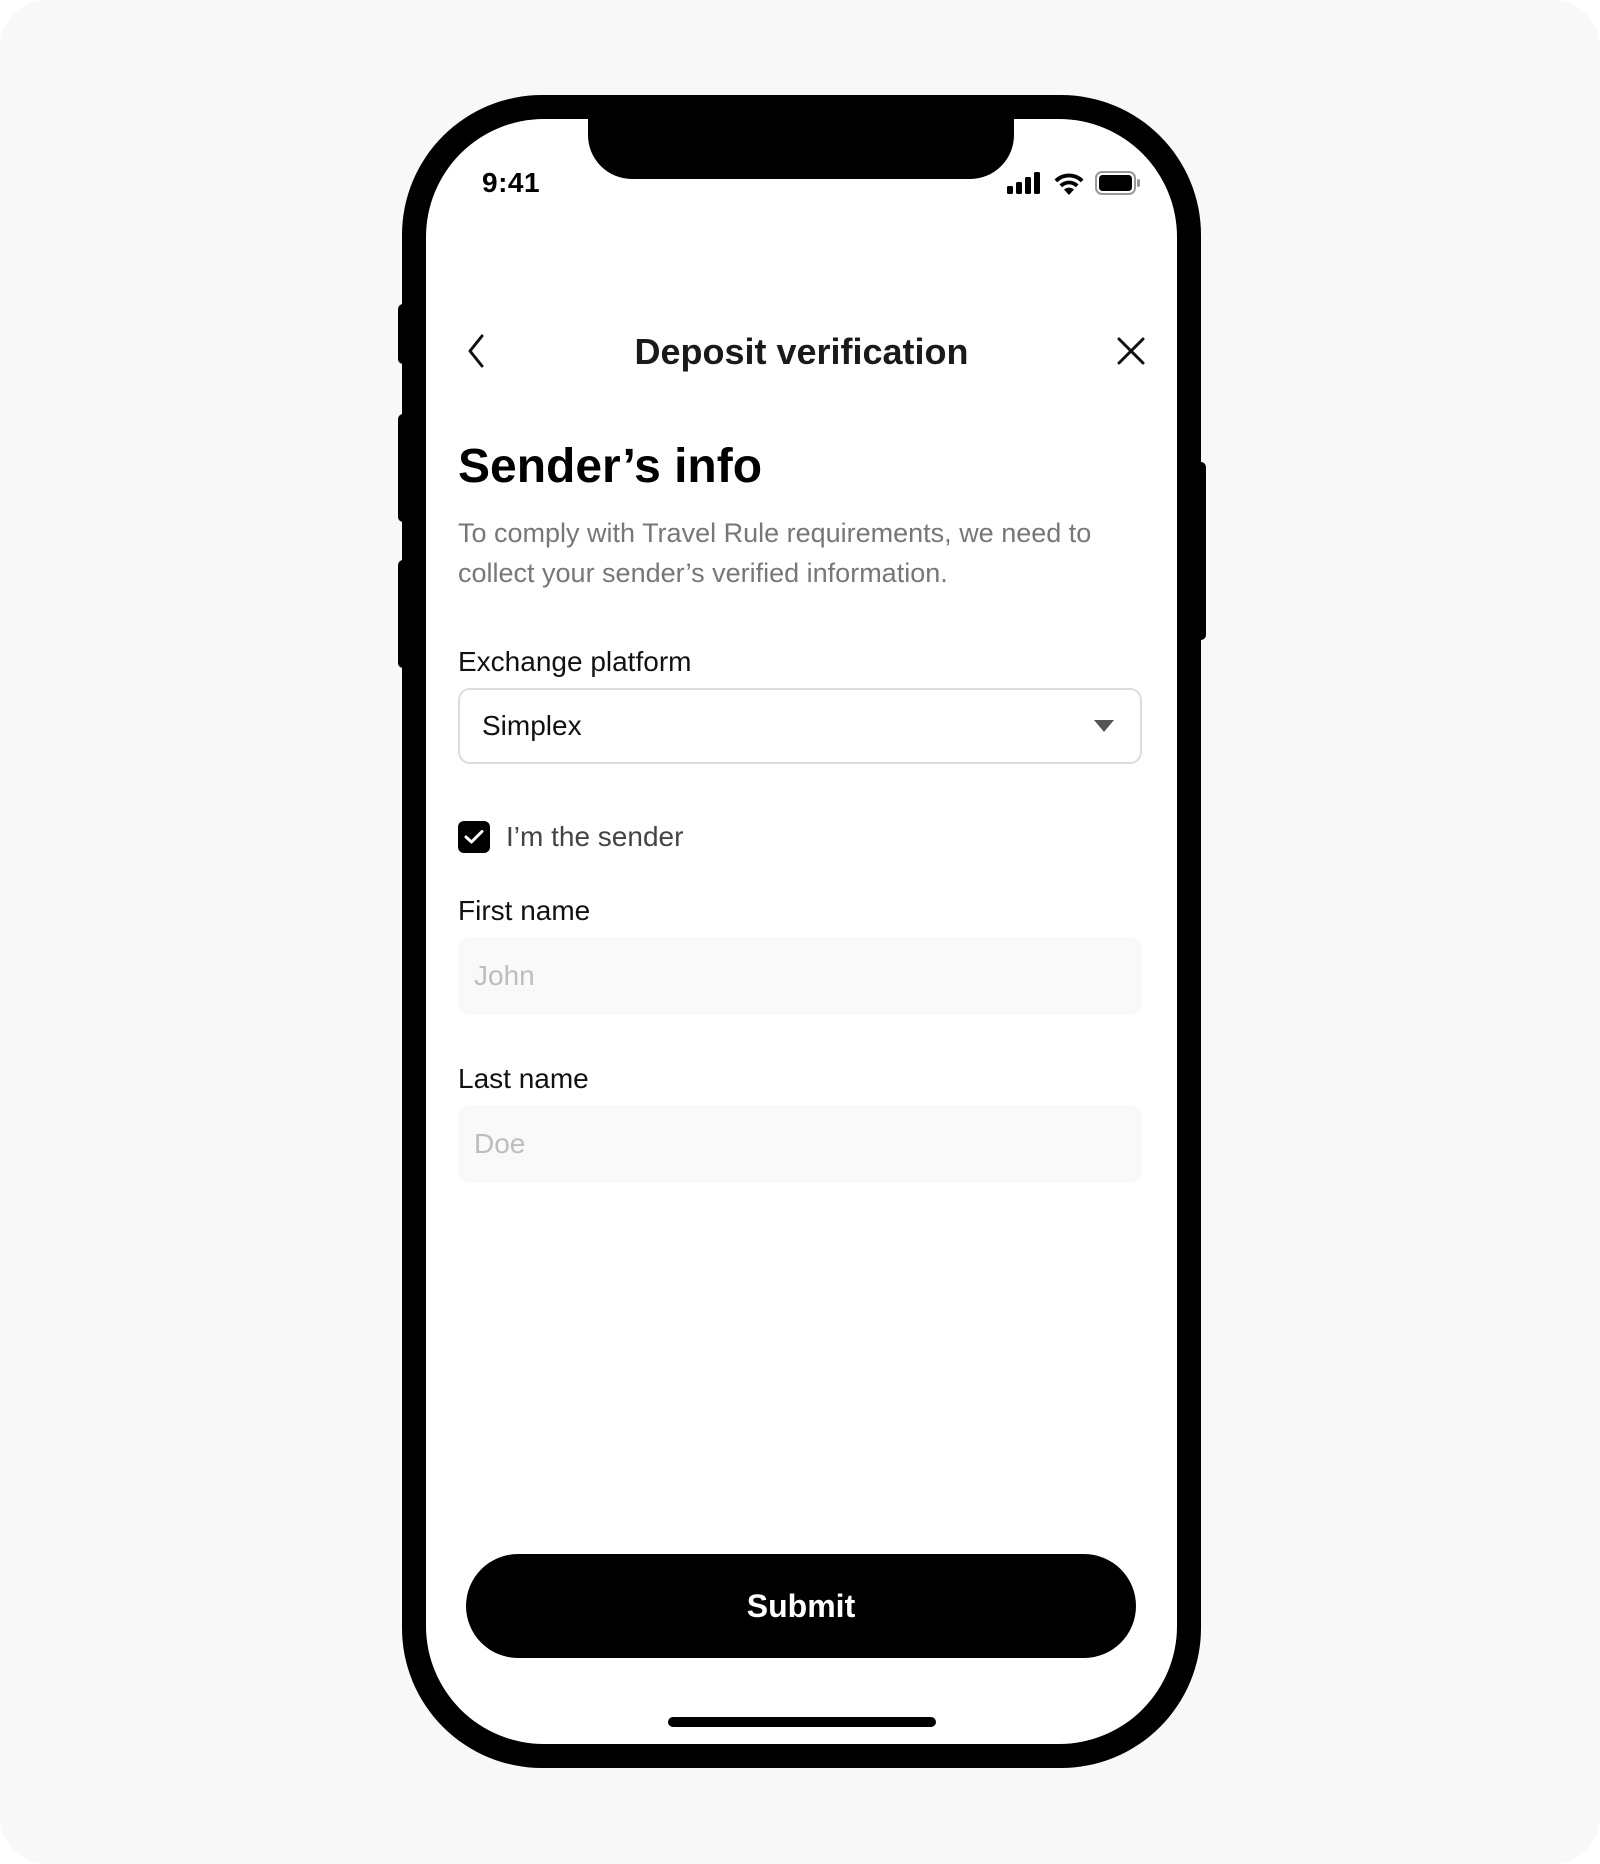 The image size is (1600, 1864). Describe the element at coordinates (511, 182) in the screenshot. I see `status-time: 9:41` at that location.